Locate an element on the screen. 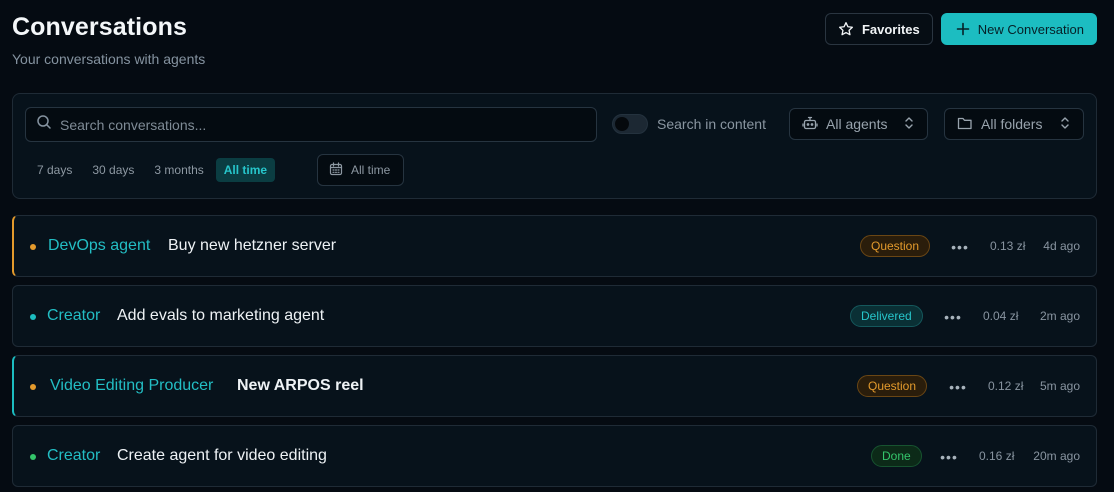 The image size is (1114, 492). search-in-content: Search in content is located at coordinates (689, 124).